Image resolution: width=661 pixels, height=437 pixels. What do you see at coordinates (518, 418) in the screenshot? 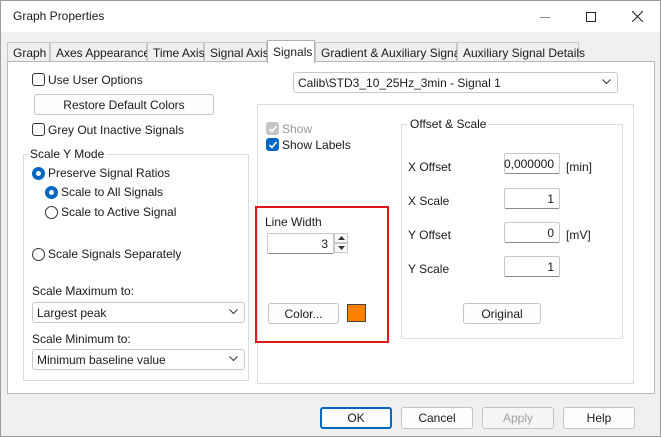
I see `apply-button: Apply` at bounding box center [518, 418].